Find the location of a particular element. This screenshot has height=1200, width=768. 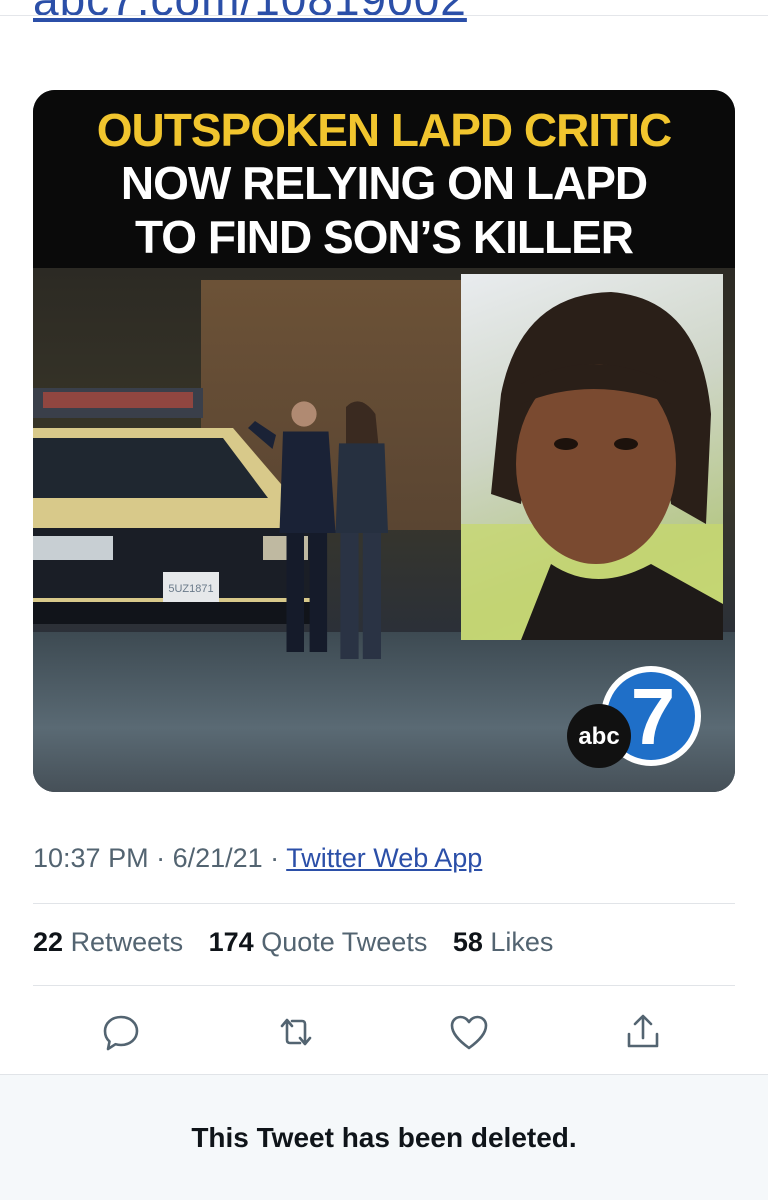

likes-label: Likes is located at coordinates (522, 942).